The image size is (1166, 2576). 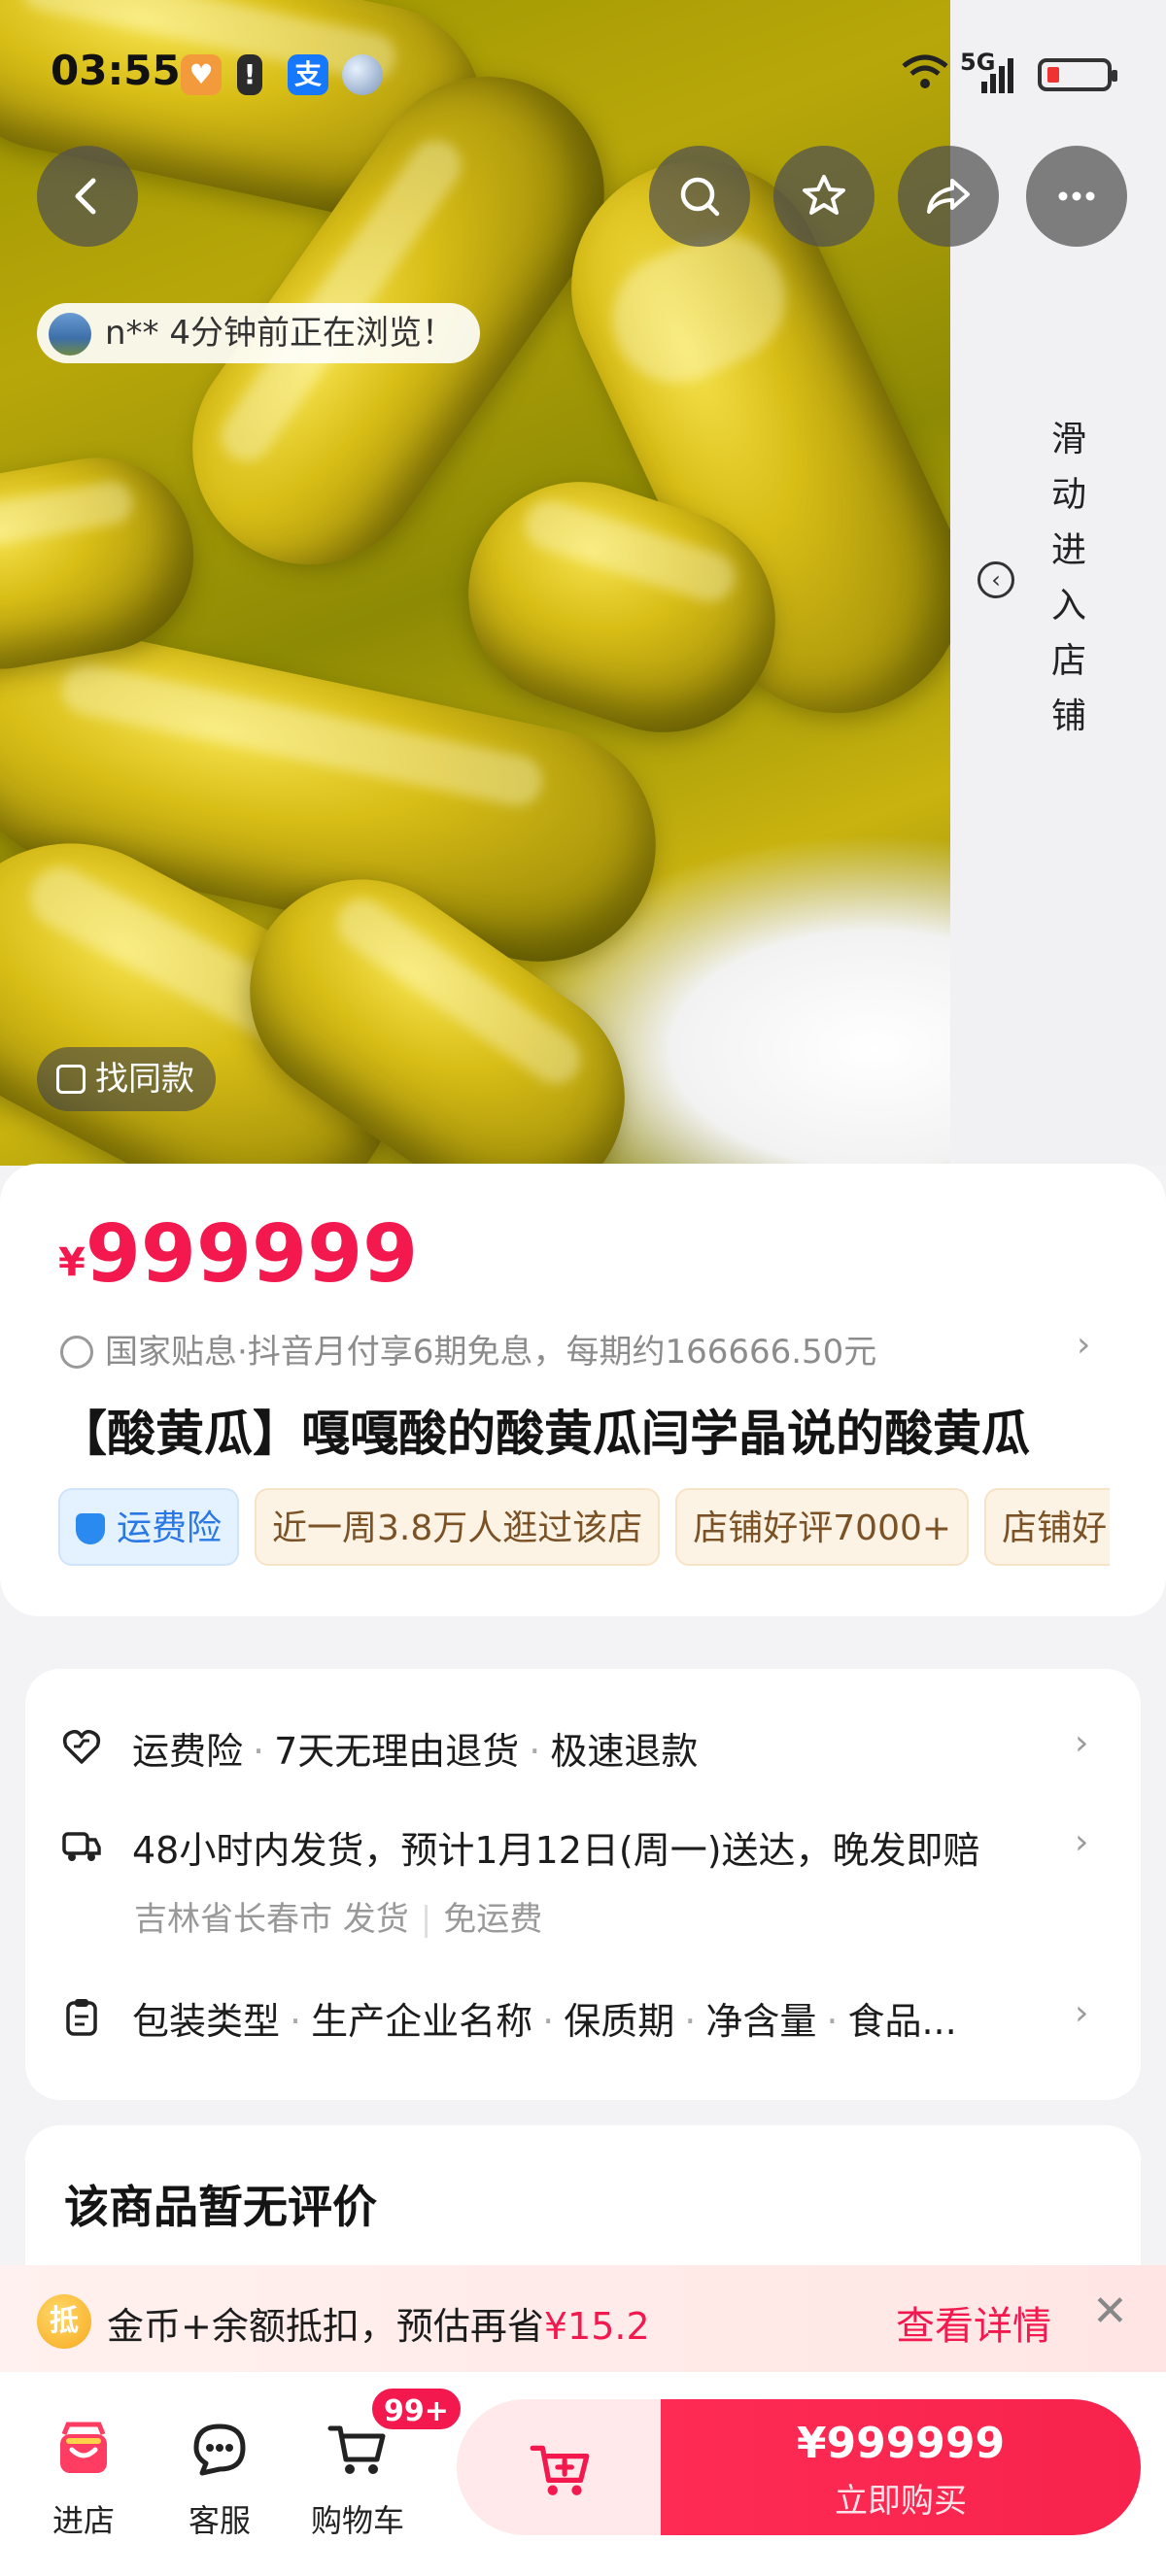 What do you see at coordinates (995, 579) in the screenshot?
I see `slide-left-icon: ‹` at bounding box center [995, 579].